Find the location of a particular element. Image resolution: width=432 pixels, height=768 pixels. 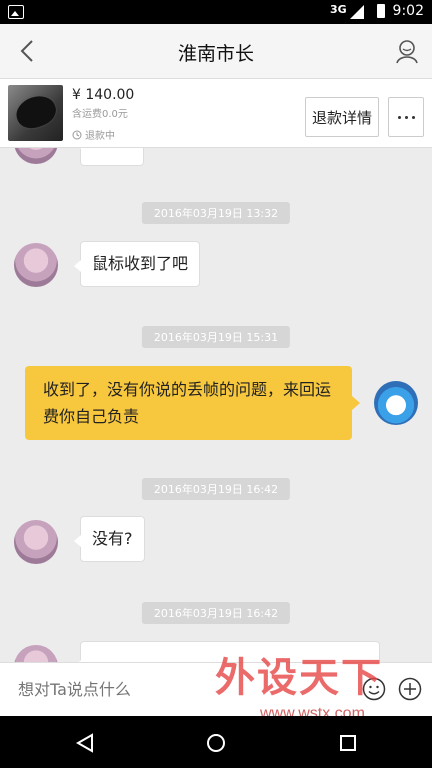

more-options-button is located at coordinates (406, 117).